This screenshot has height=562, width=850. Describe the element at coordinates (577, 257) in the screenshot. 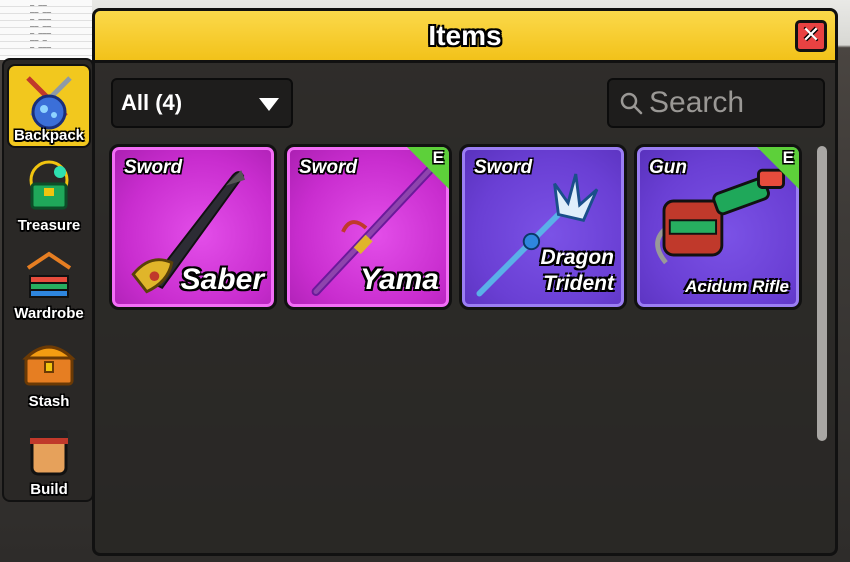

I see `item-name-line: Dragon` at that location.